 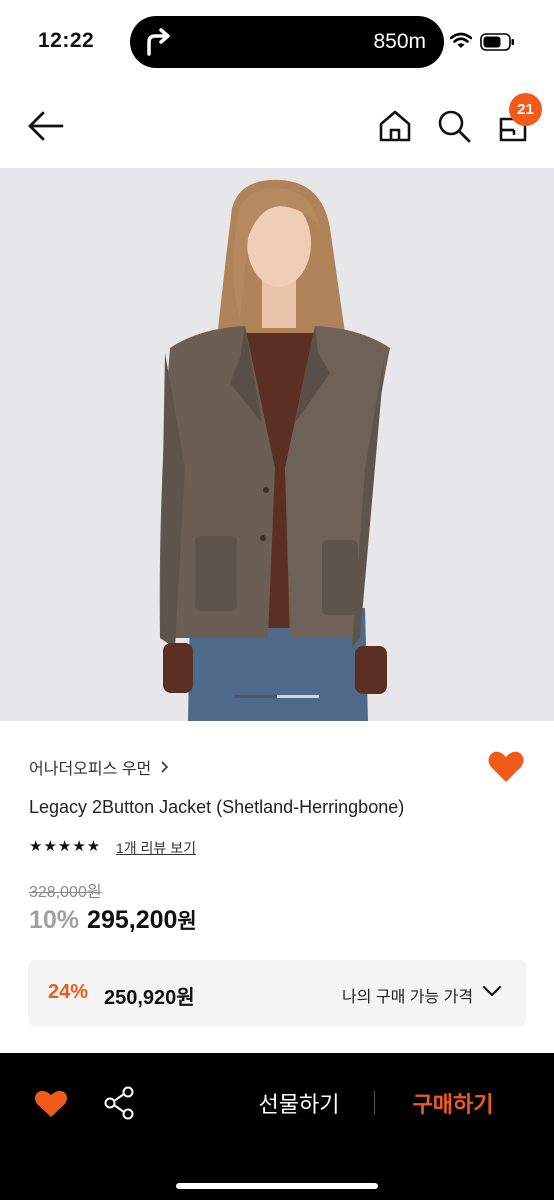 I want to click on button-divider, so click(x=374, y=1103).